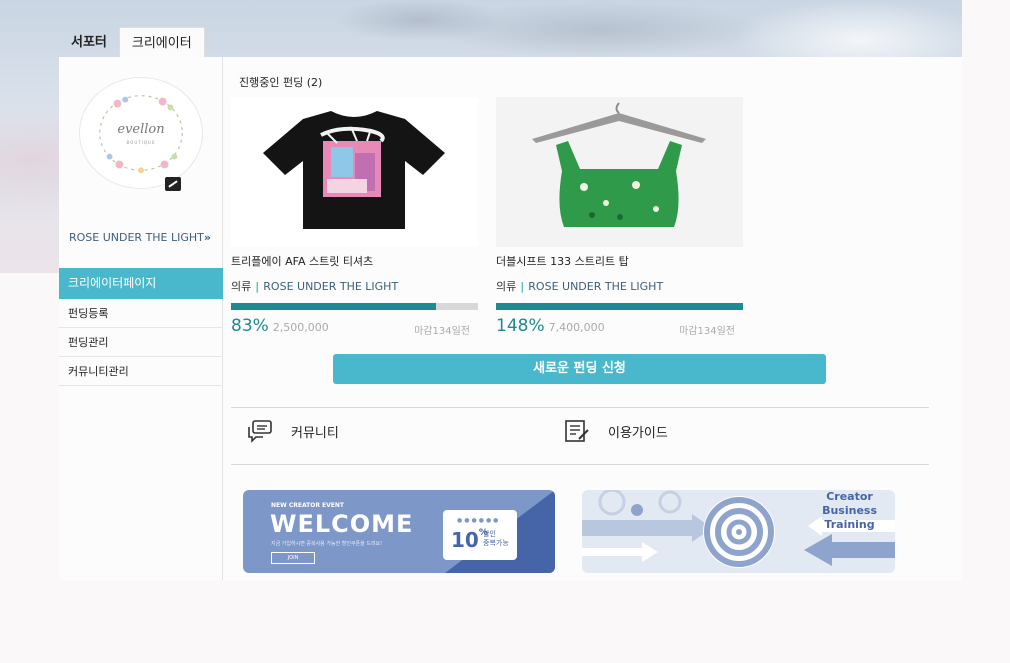 This screenshot has width=1010, height=663. I want to click on coupon-dots: ●●●●●●, so click(479, 520).